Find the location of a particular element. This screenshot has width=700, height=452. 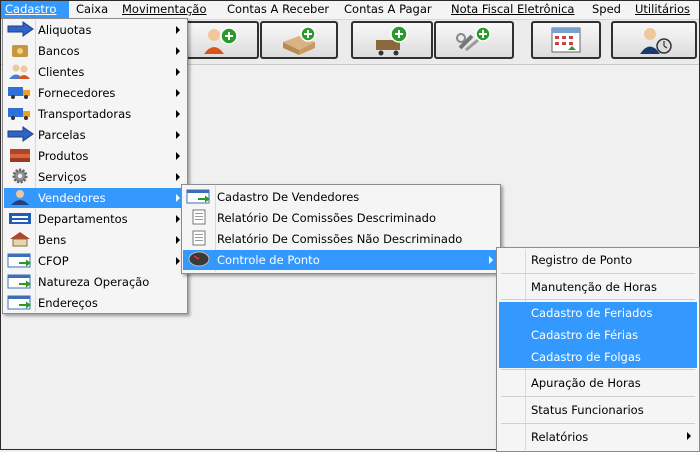

toolbar-tools-button is located at coordinates (474, 40).